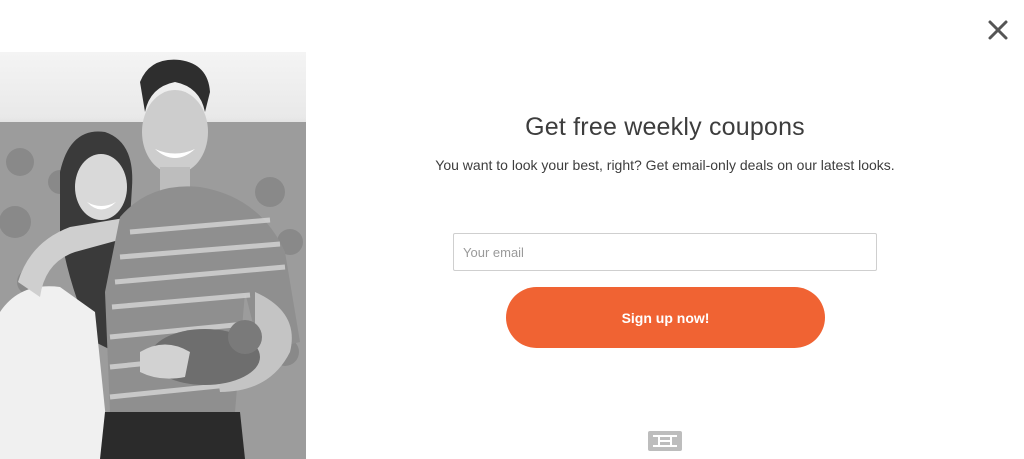 The width and height of the screenshot is (1024, 459). What do you see at coordinates (665, 317) in the screenshot?
I see `sign-up-button: Sign up now!` at bounding box center [665, 317].